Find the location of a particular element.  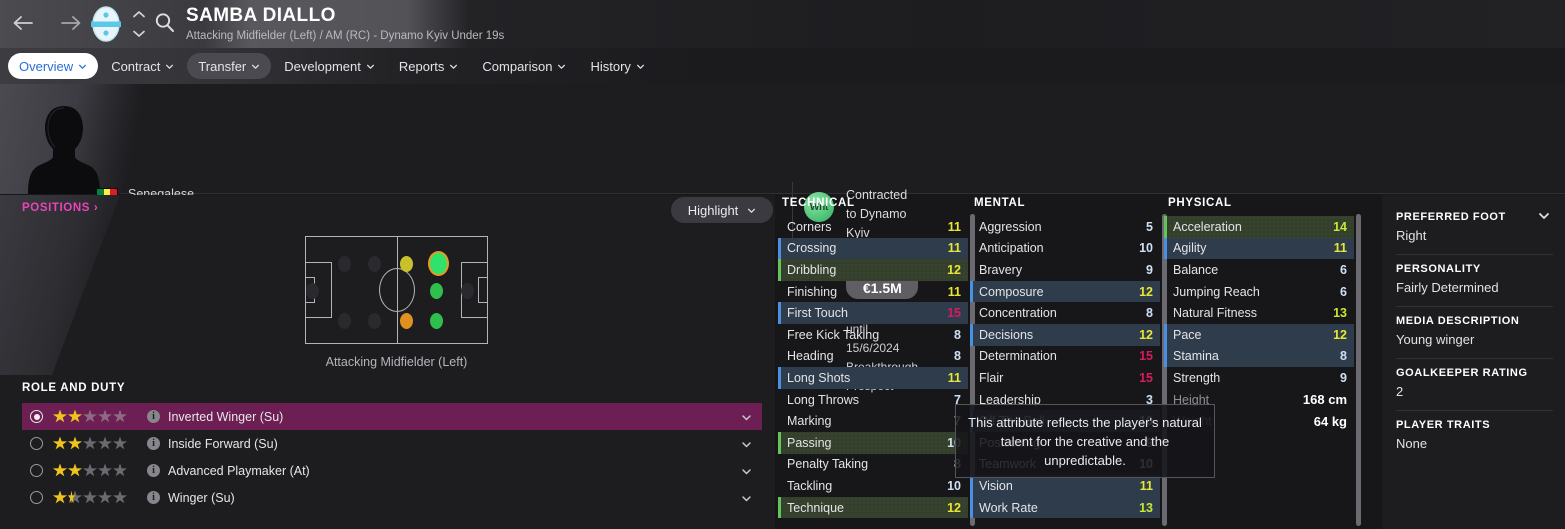

role-row: i Winger (Su) is located at coordinates (392, 497).